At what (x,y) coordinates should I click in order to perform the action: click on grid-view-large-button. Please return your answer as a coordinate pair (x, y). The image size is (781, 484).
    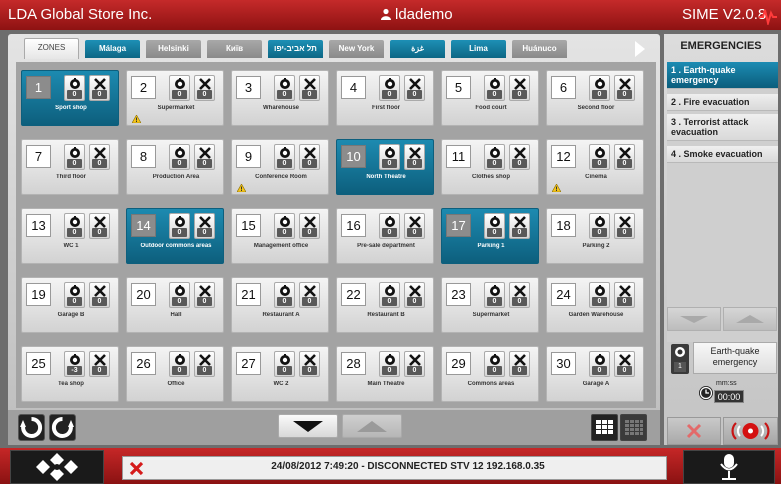
    Looking at the image, I should click on (604, 427).